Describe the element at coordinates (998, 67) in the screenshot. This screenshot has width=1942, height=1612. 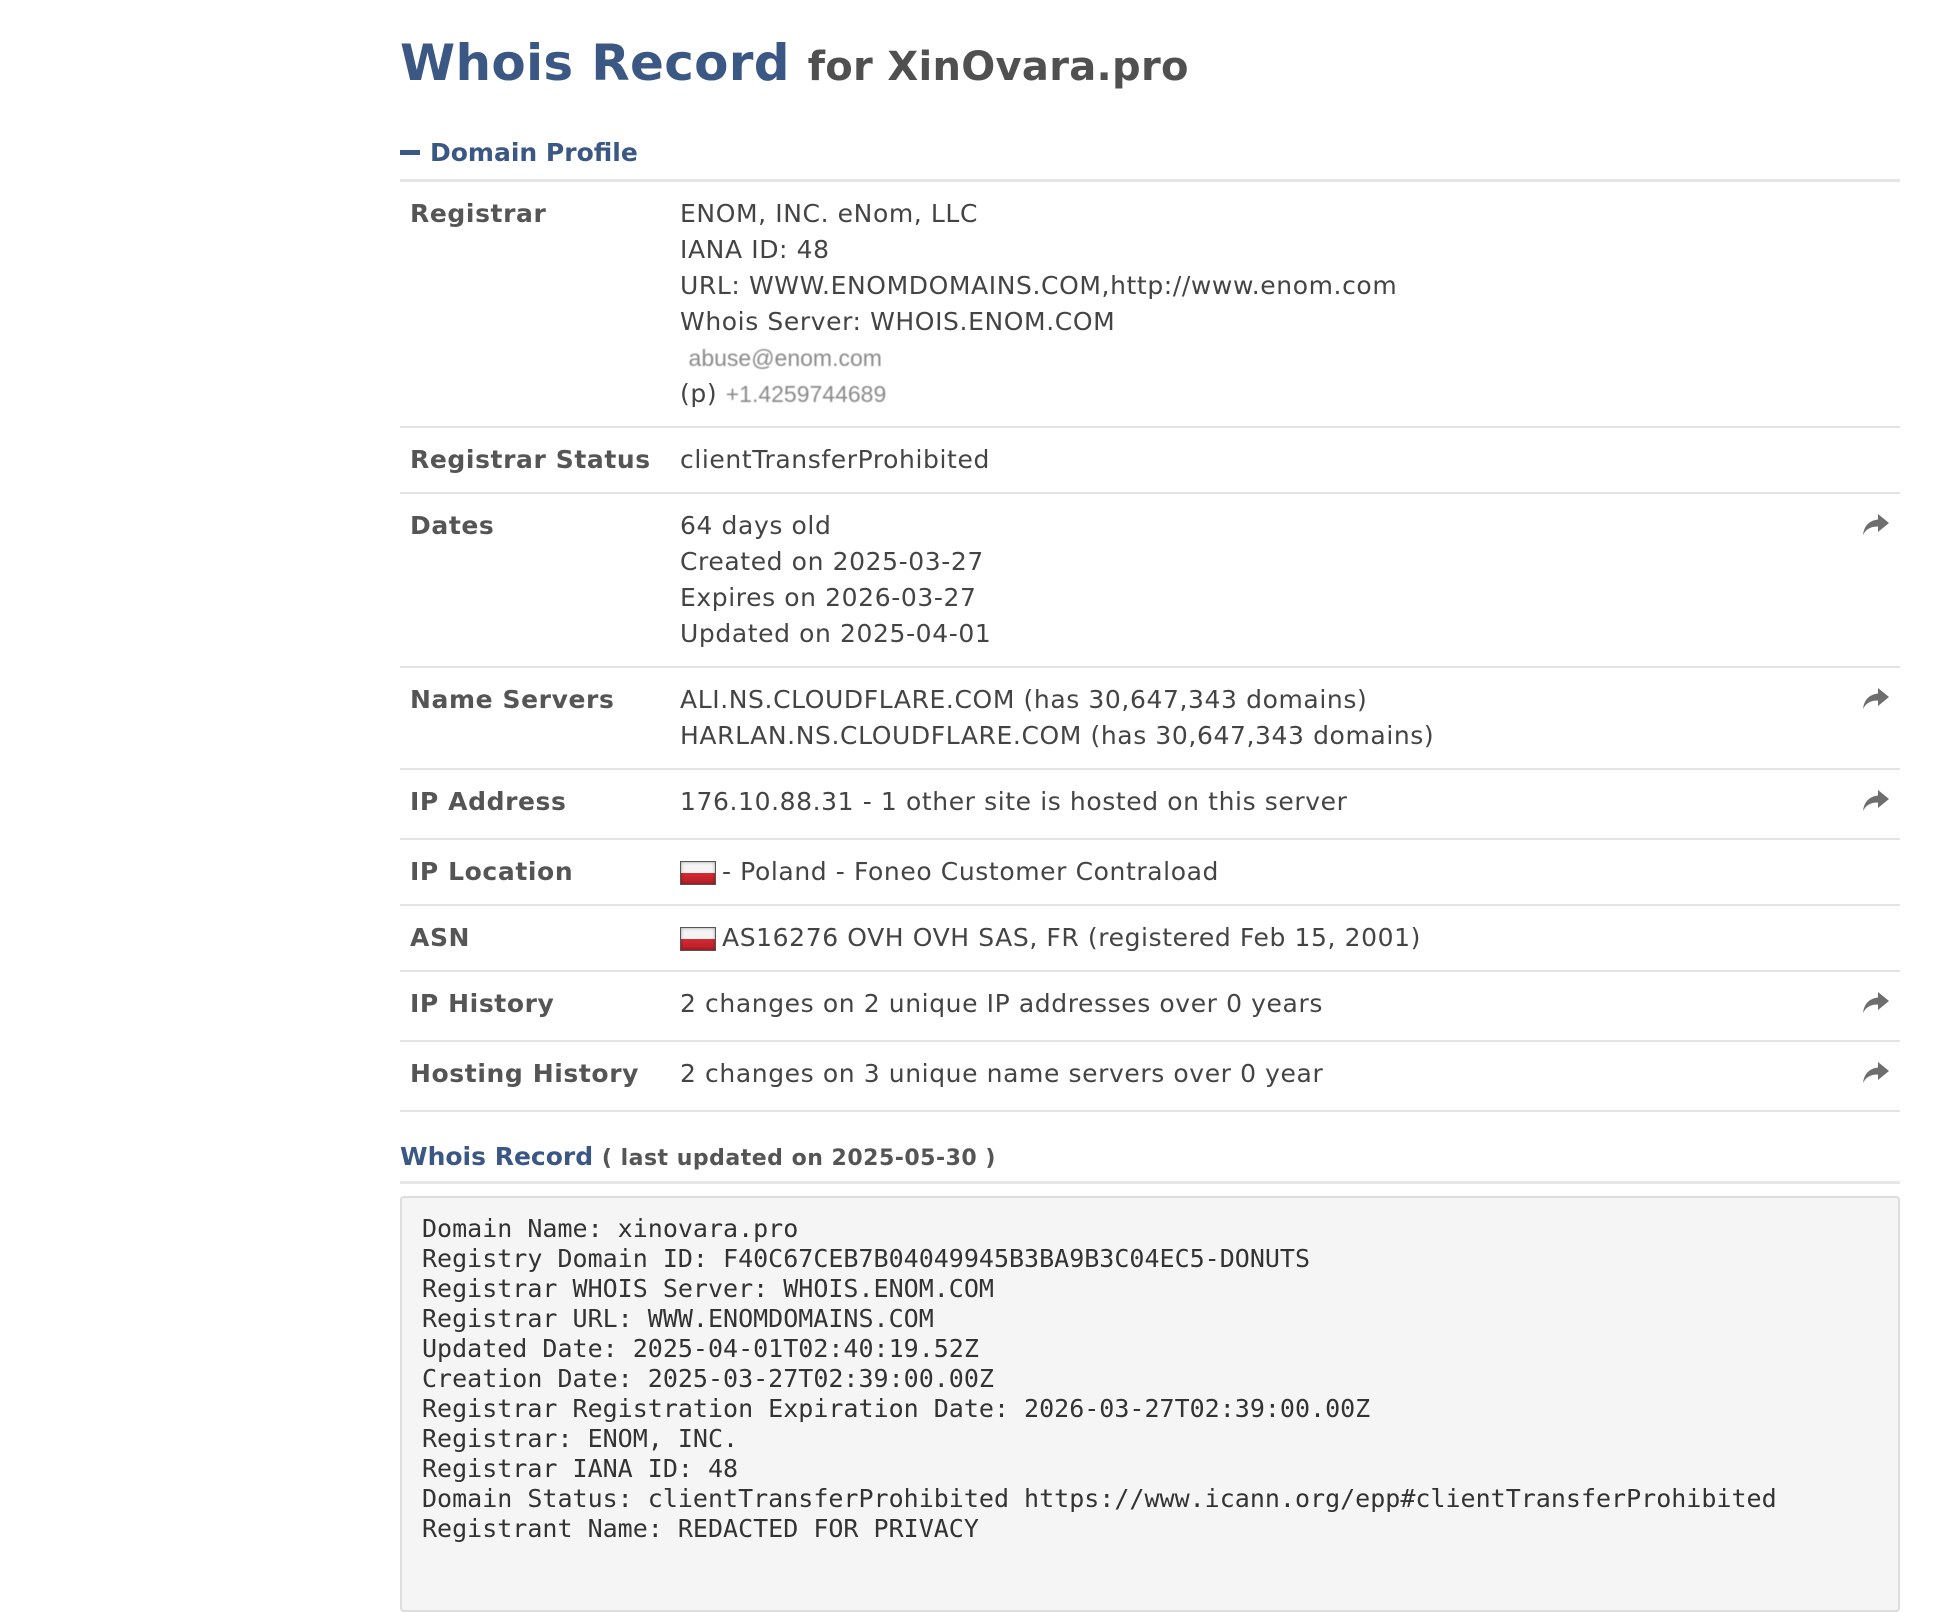
I see `page-title-domain: for XinOvara.pro` at that location.